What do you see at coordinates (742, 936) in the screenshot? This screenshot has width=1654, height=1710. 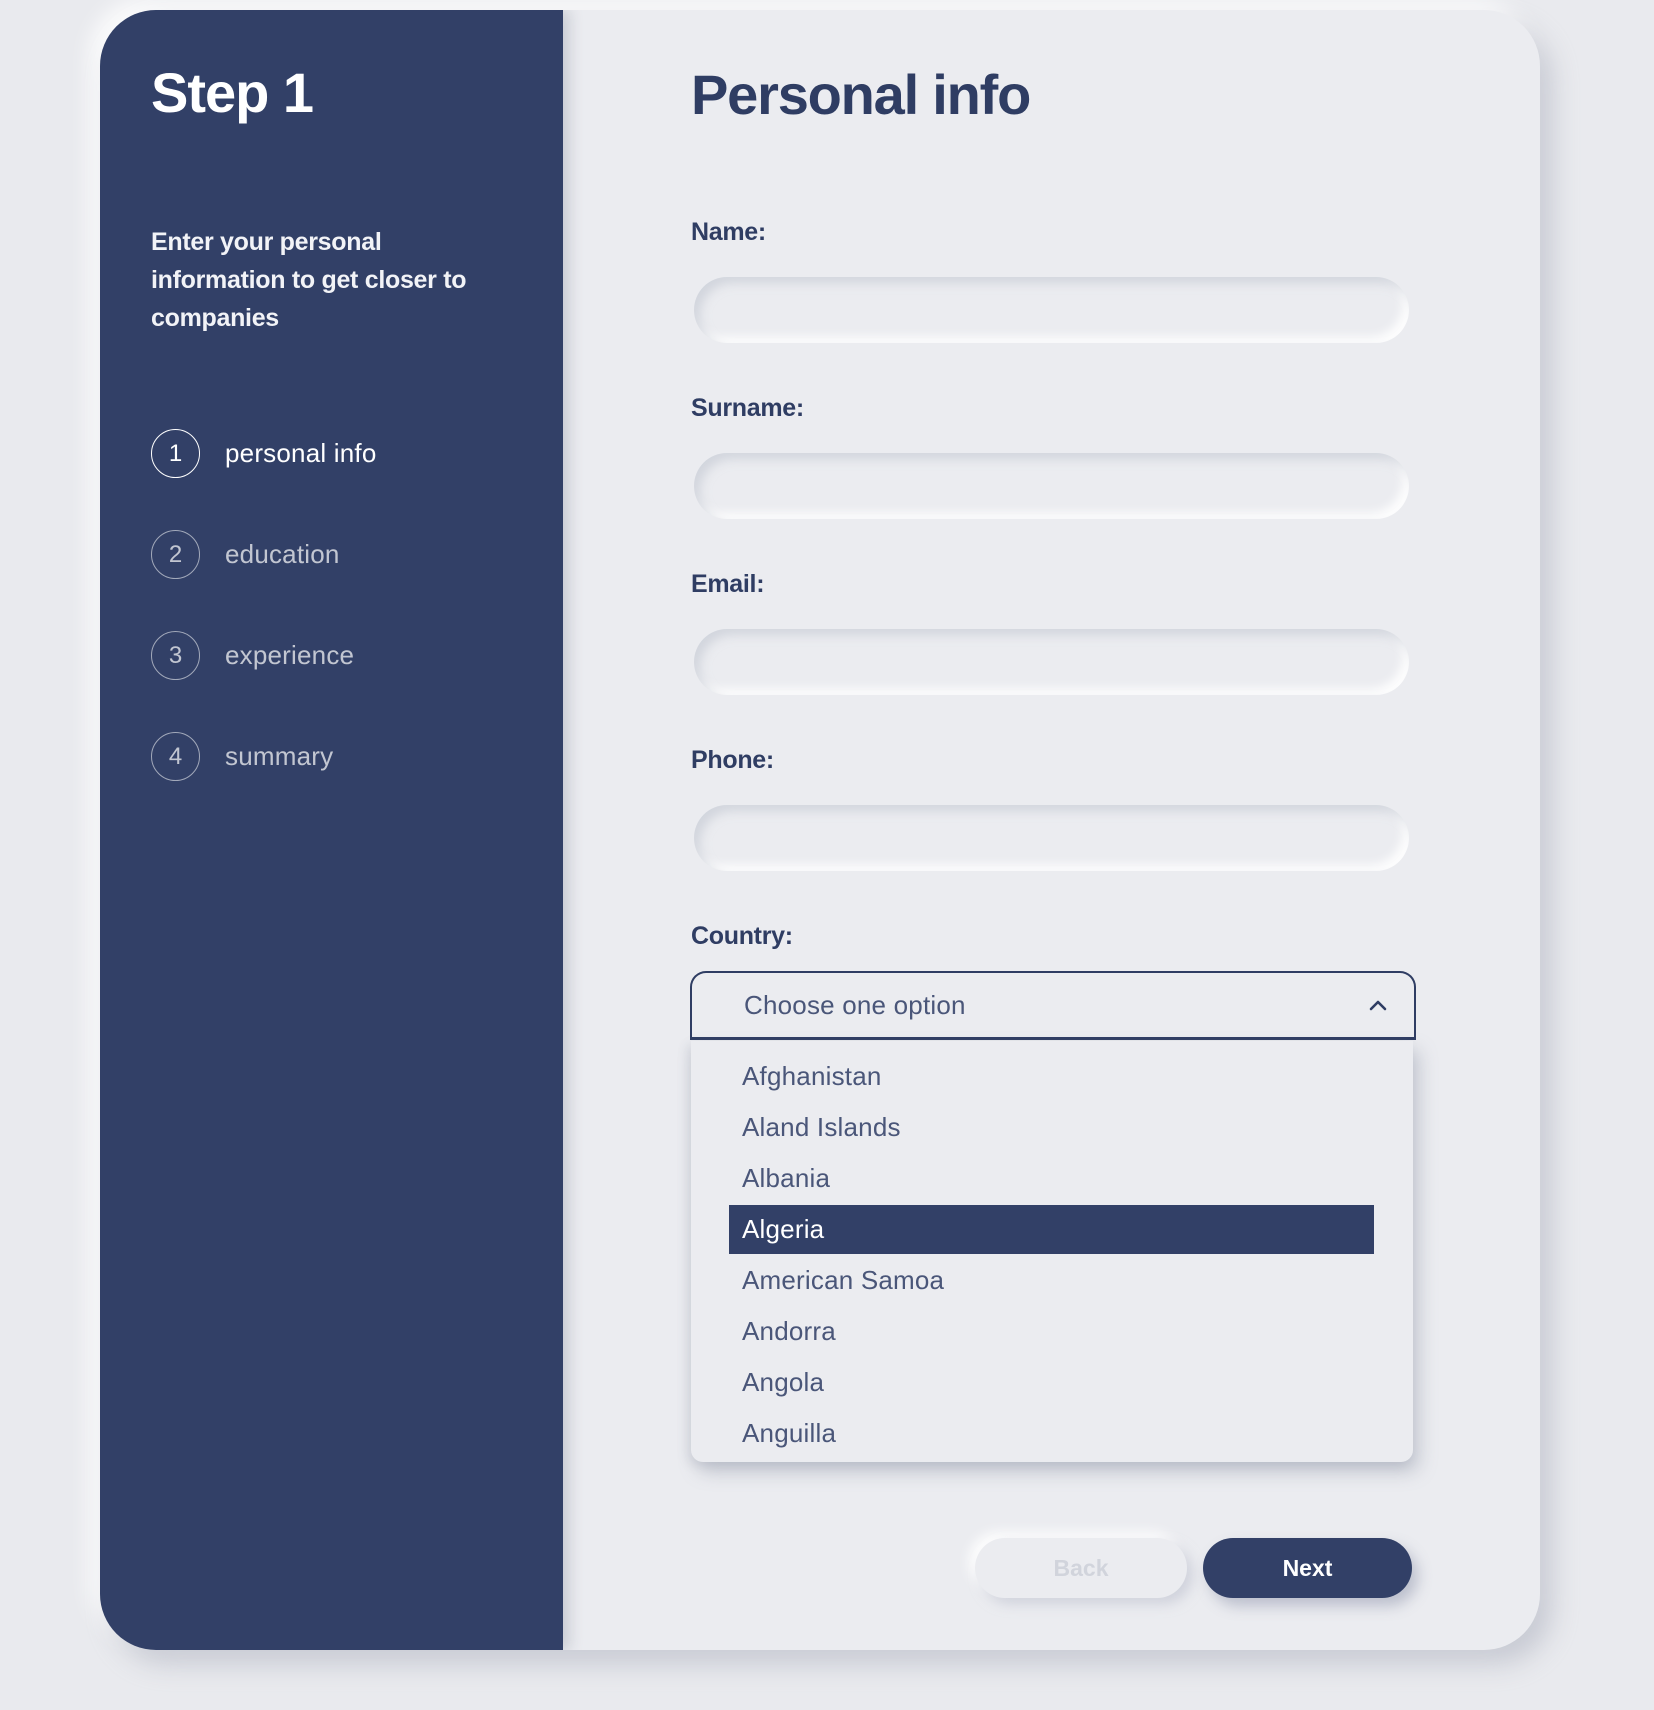 I see `country-label: Country:` at bounding box center [742, 936].